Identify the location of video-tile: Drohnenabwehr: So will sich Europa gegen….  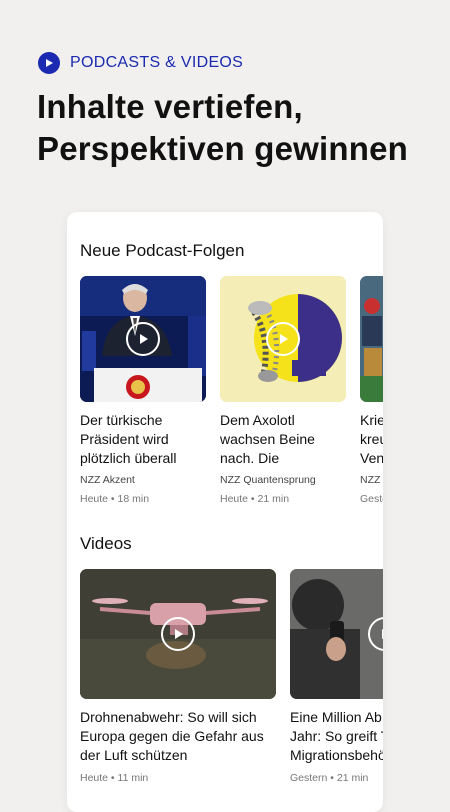
(178, 676).